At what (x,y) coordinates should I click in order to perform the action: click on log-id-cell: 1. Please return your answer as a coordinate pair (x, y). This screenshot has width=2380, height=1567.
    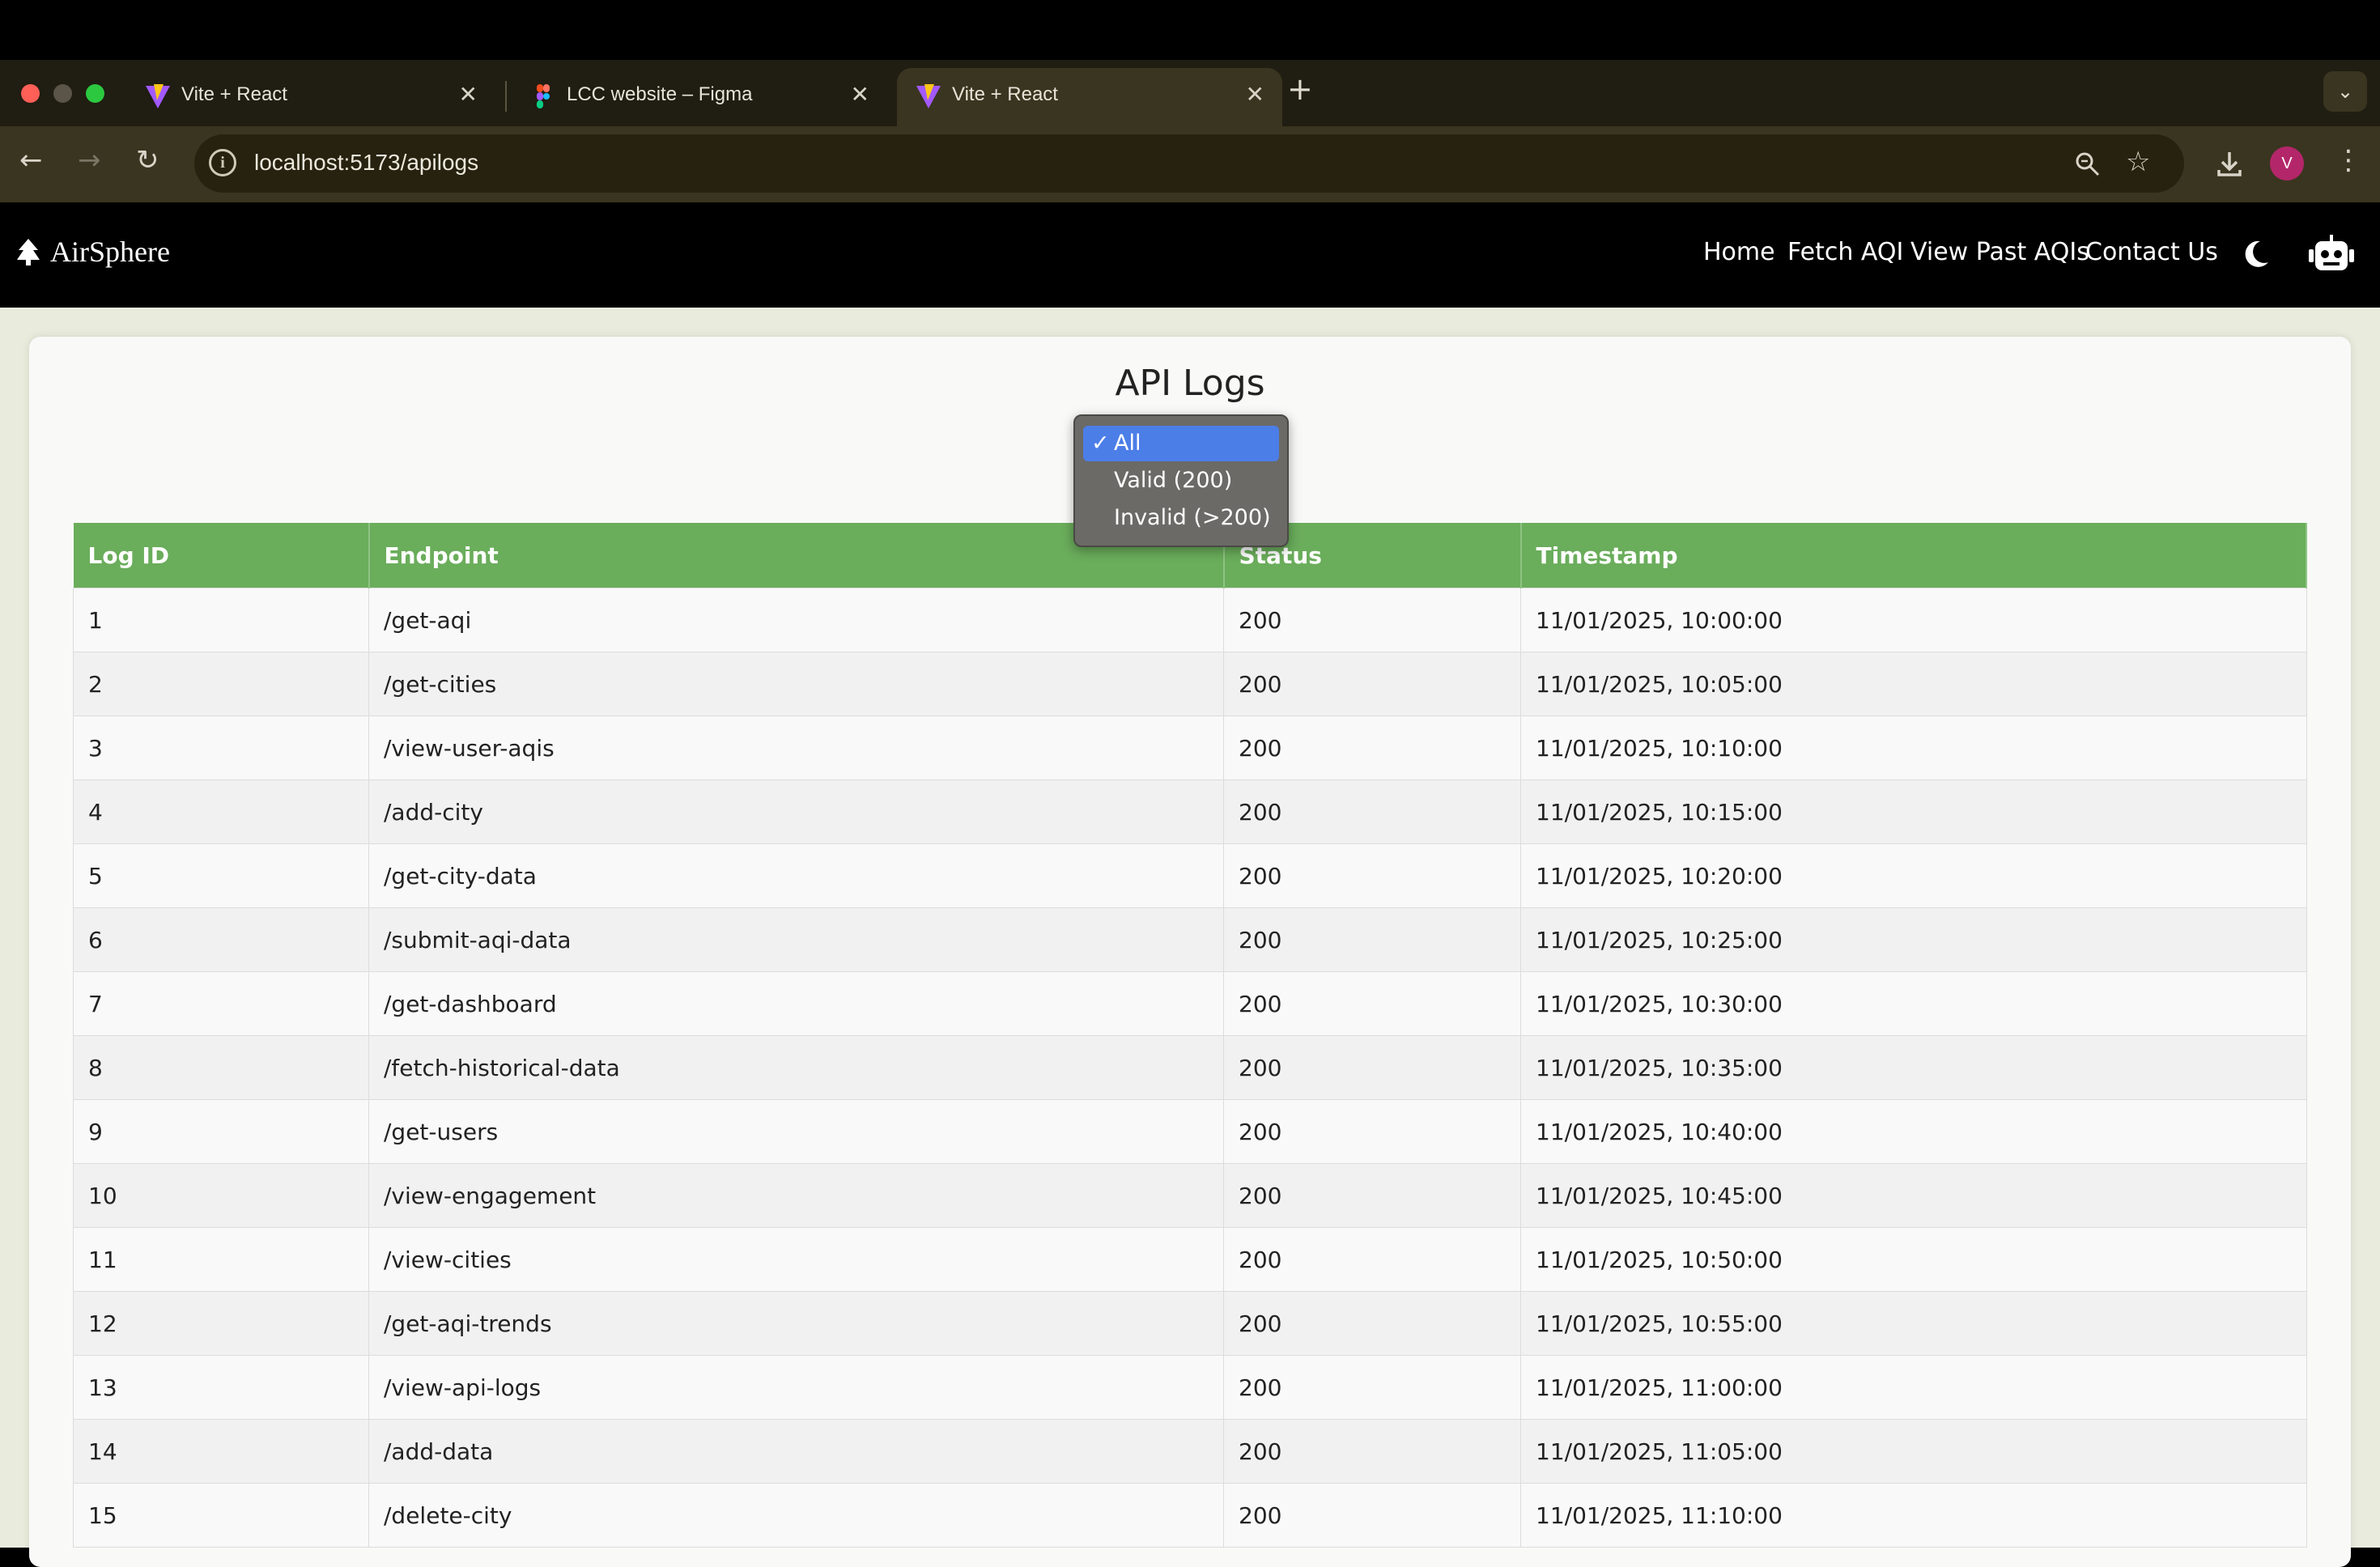
    Looking at the image, I should click on (221, 620).